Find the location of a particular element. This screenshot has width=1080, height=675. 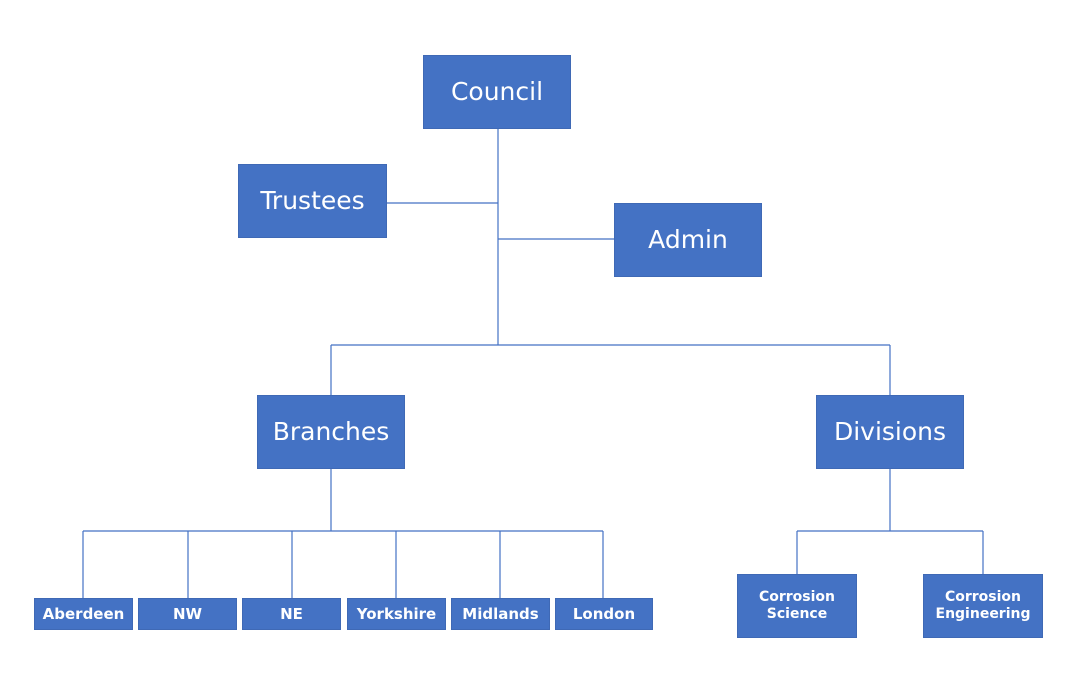

node-admin-label: Admin is located at coordinates (688, 239).